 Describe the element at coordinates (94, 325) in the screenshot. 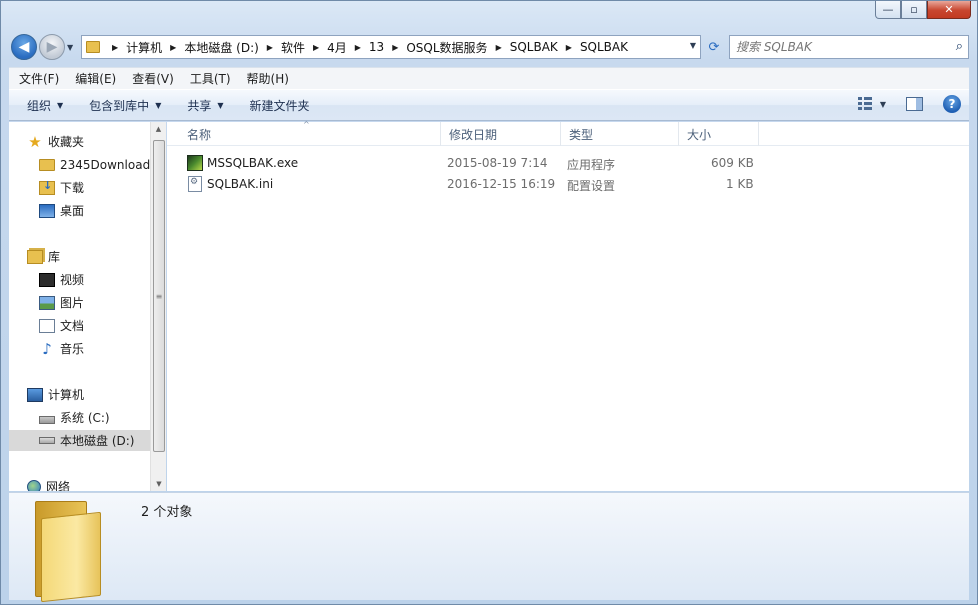

I see `sidebar-item-documents: 文档` at that location.